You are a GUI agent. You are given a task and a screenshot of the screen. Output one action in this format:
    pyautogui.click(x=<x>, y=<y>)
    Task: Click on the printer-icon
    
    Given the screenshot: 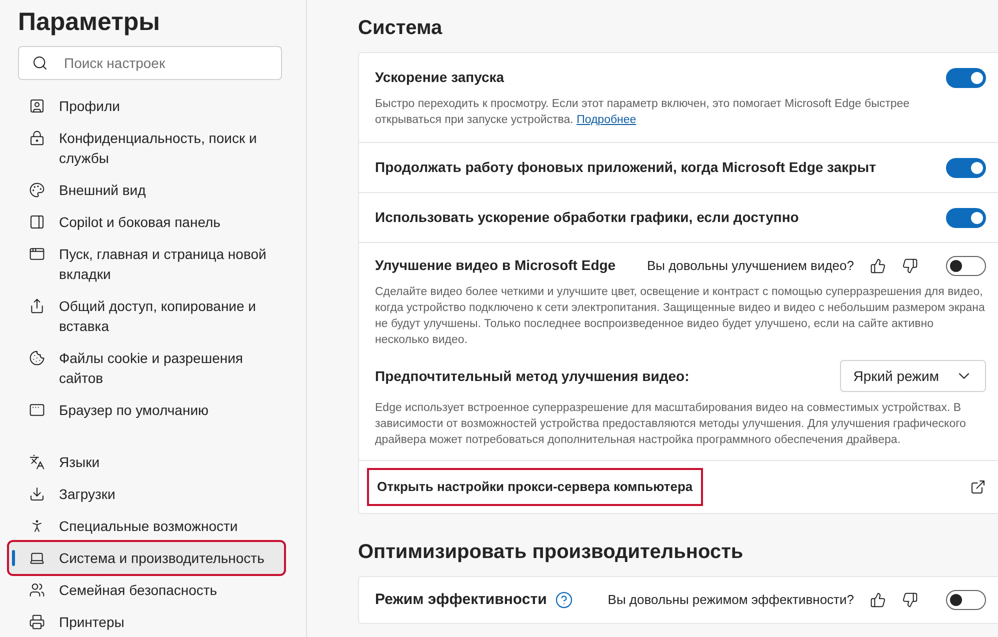 What is the action you would take?
    pyautogui.click(x=37, y=622)
    